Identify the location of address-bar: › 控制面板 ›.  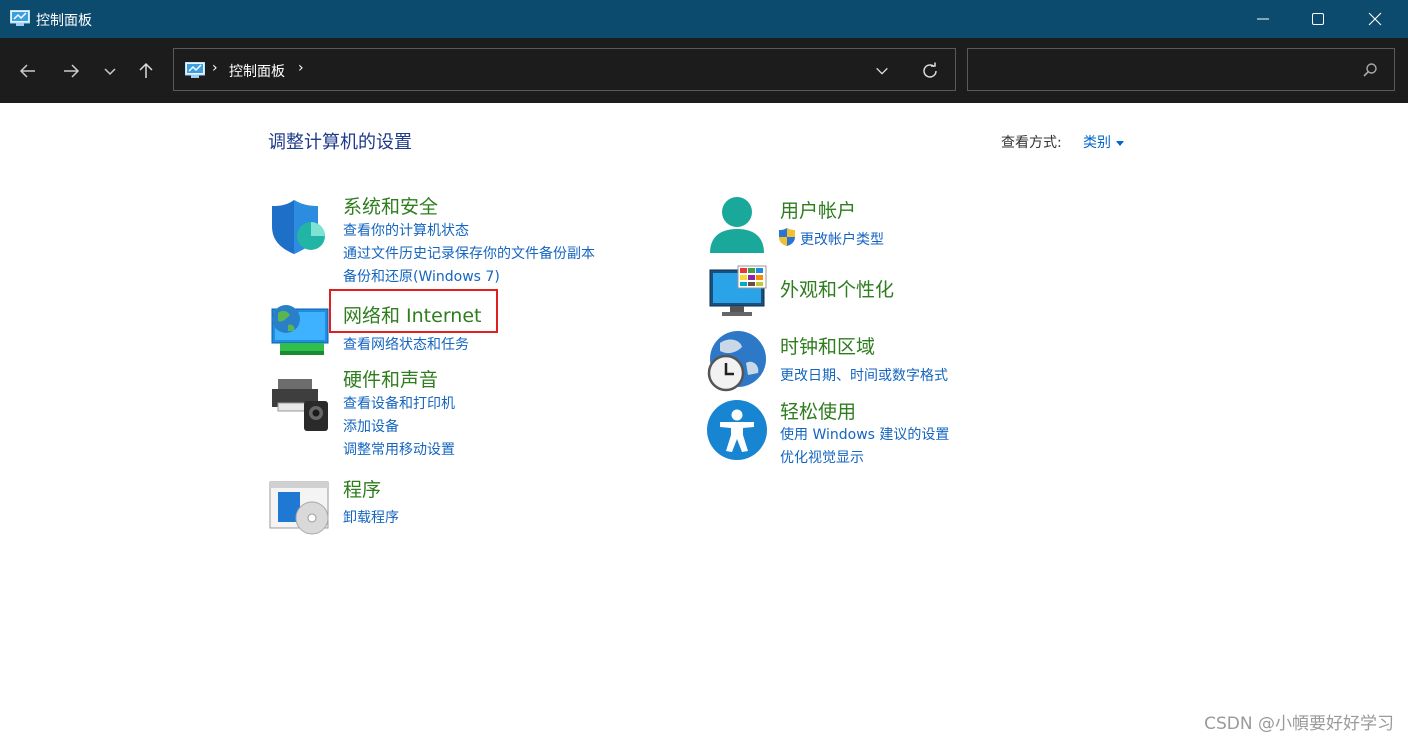
(564, 69).